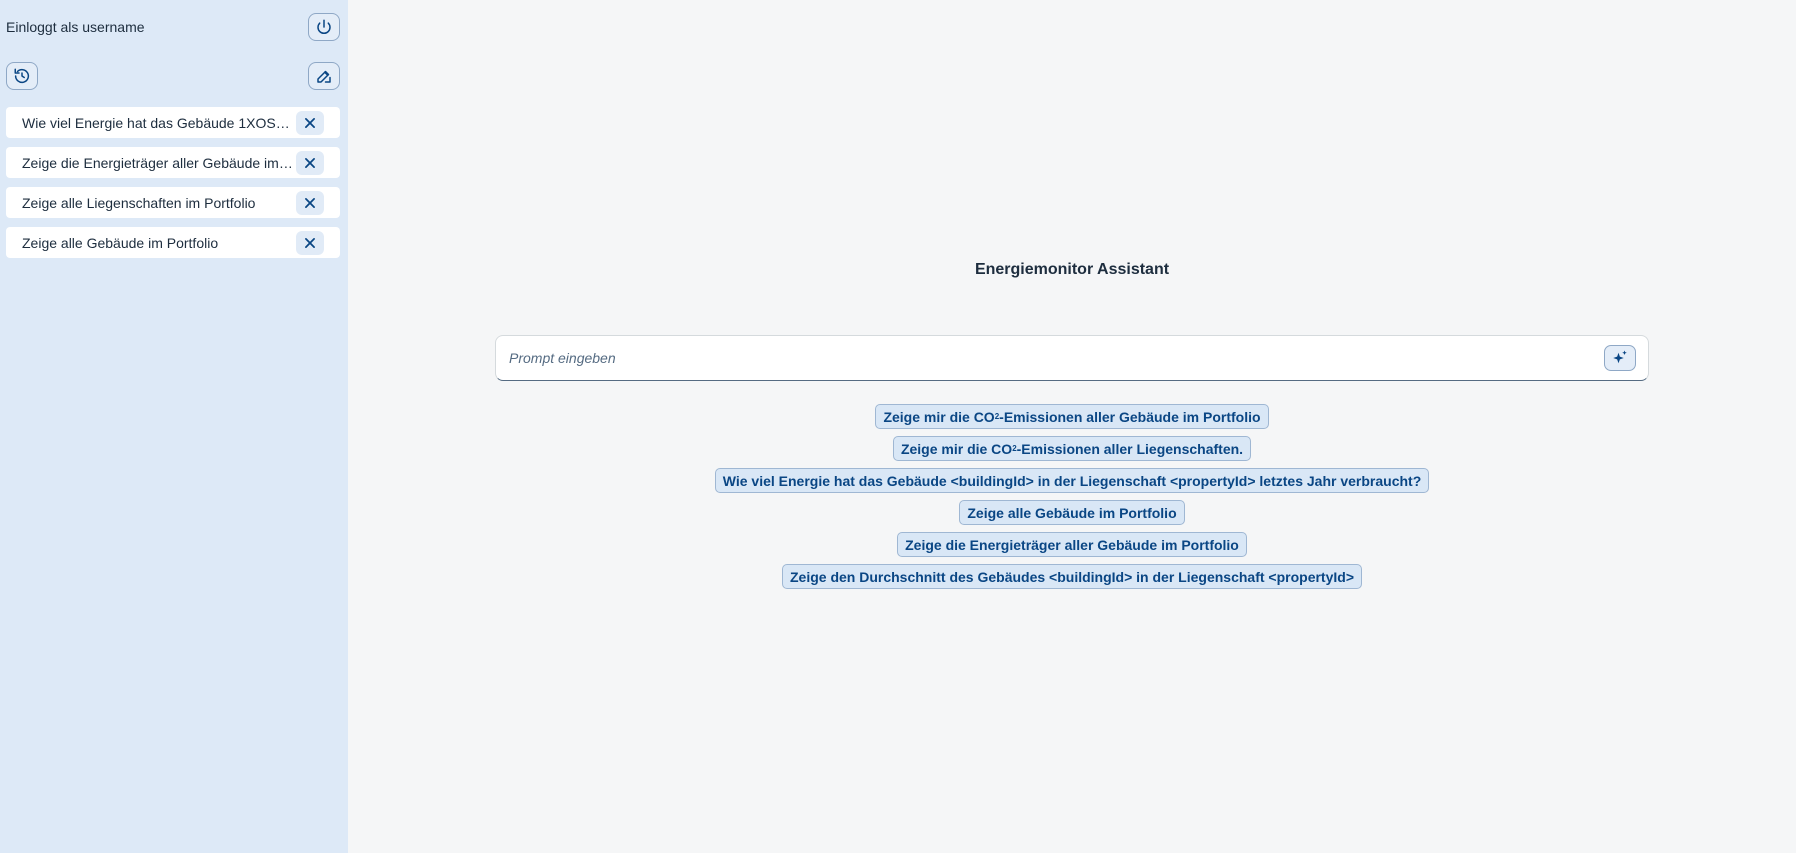 This screenshot has width=1796, height=853. I want to click on suggestion-chip: Zeige alle Gebäude im Portfolio, so click(1072, 512).